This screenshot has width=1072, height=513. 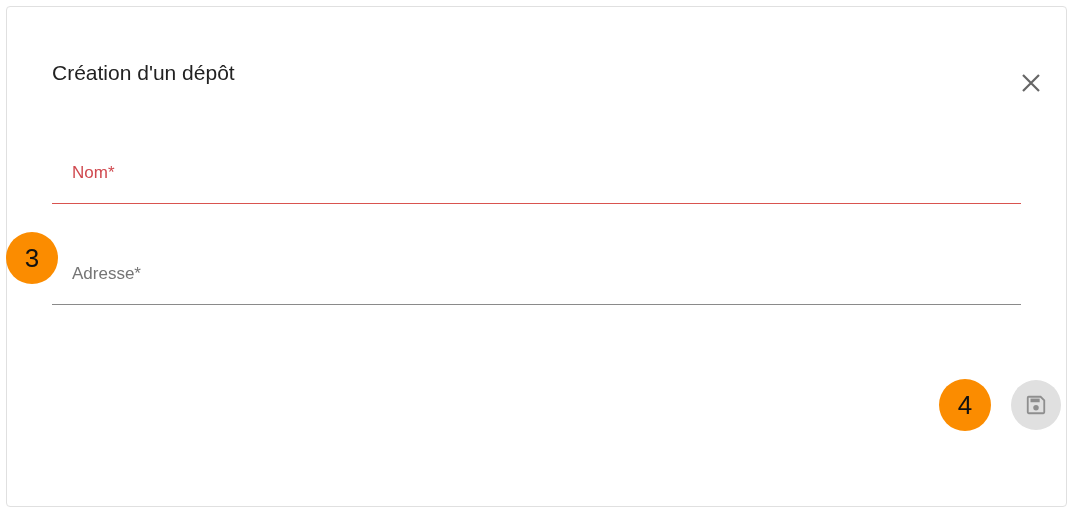 I want to click on input-field: Adresse*, so click(x=536, y=278).